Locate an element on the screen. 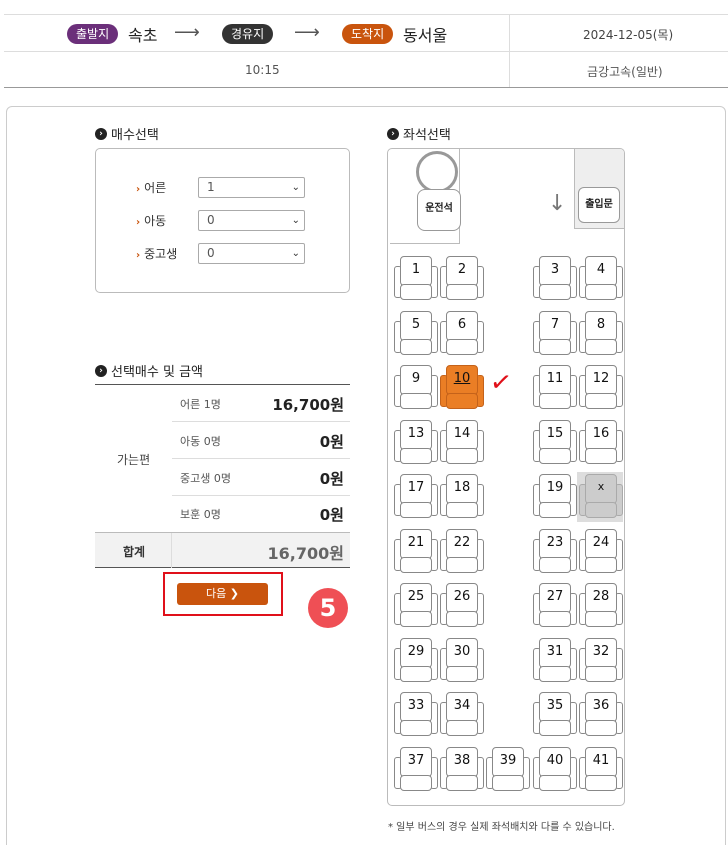 This screenshot has height=845, width=728. seat-31: 31 is located at coordinates (555, 660).